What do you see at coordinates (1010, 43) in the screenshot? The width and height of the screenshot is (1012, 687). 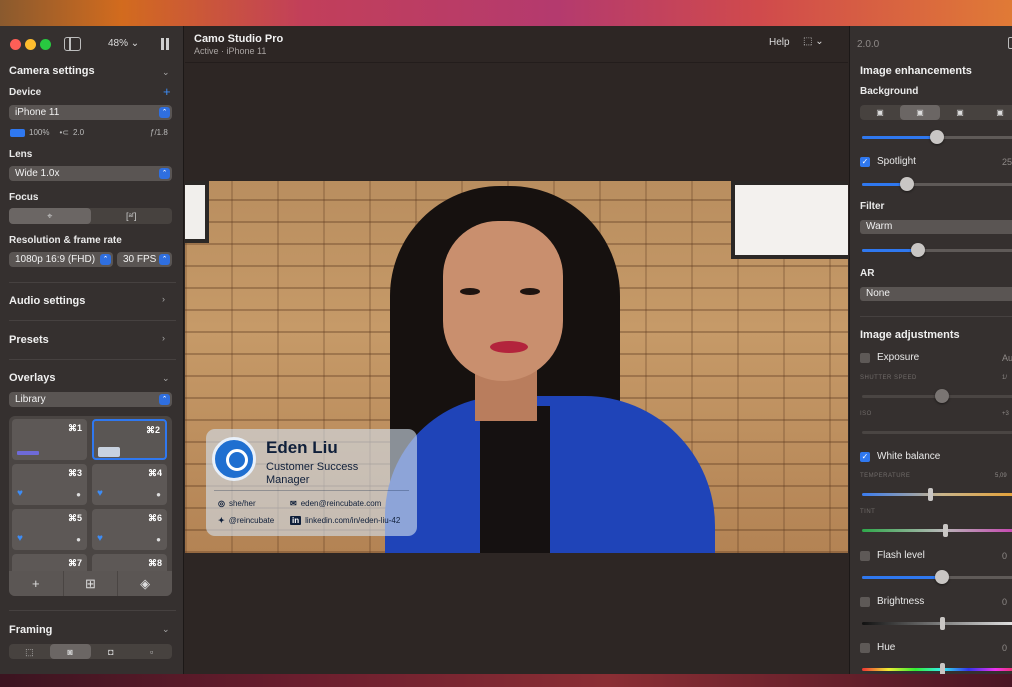 I see `inspector-toggle-icon` at bounding box center [1010, 43].